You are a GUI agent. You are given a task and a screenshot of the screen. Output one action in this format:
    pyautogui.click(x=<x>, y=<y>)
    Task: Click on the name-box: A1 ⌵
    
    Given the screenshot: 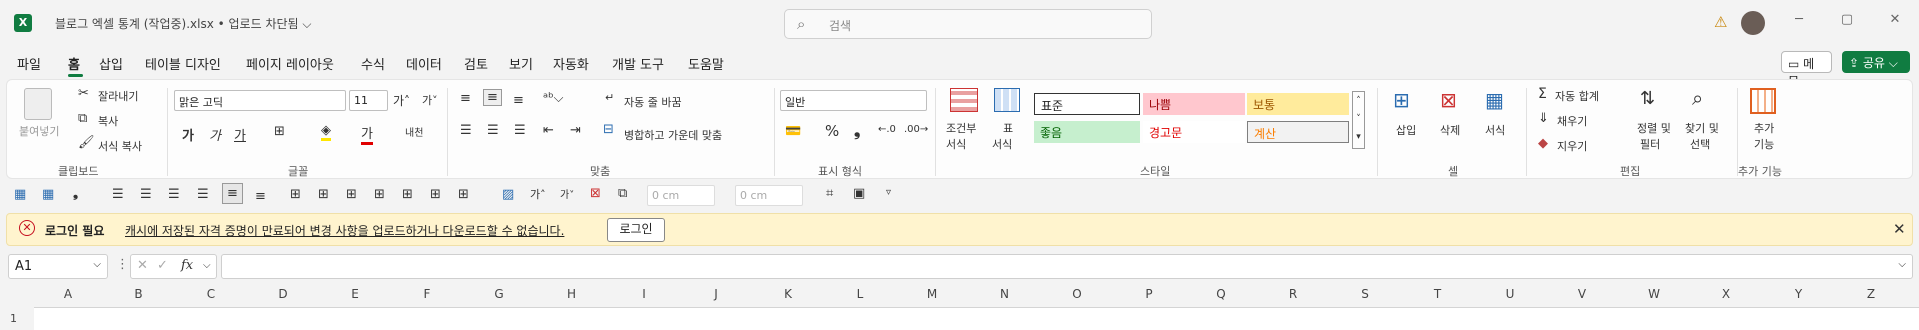 What is the action you would take?
    pyautogui.click(x=58, y=266)
    